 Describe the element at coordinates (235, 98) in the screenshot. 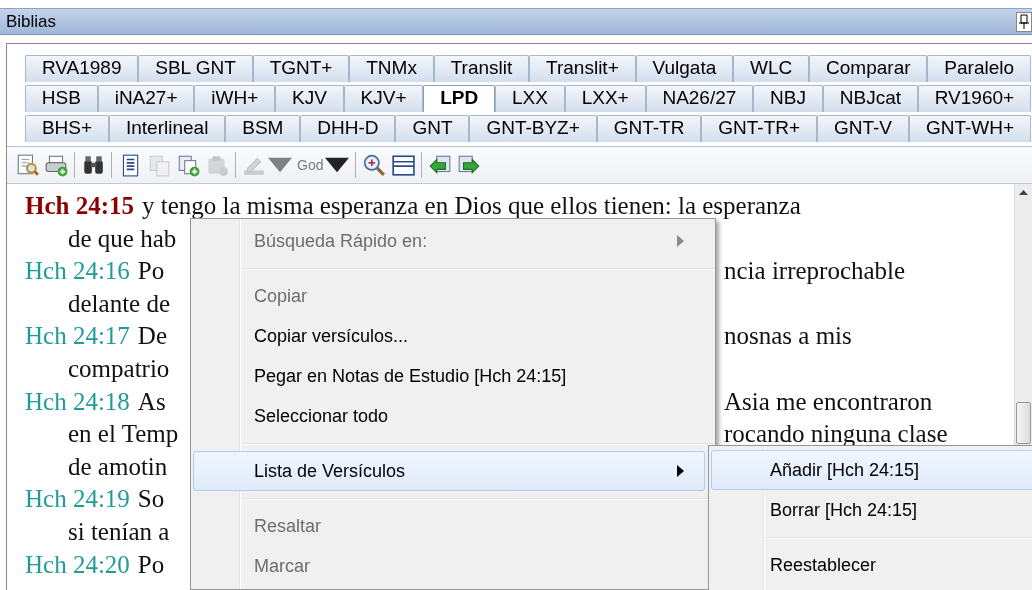

I see `bible-tab: iWH+` at that location.